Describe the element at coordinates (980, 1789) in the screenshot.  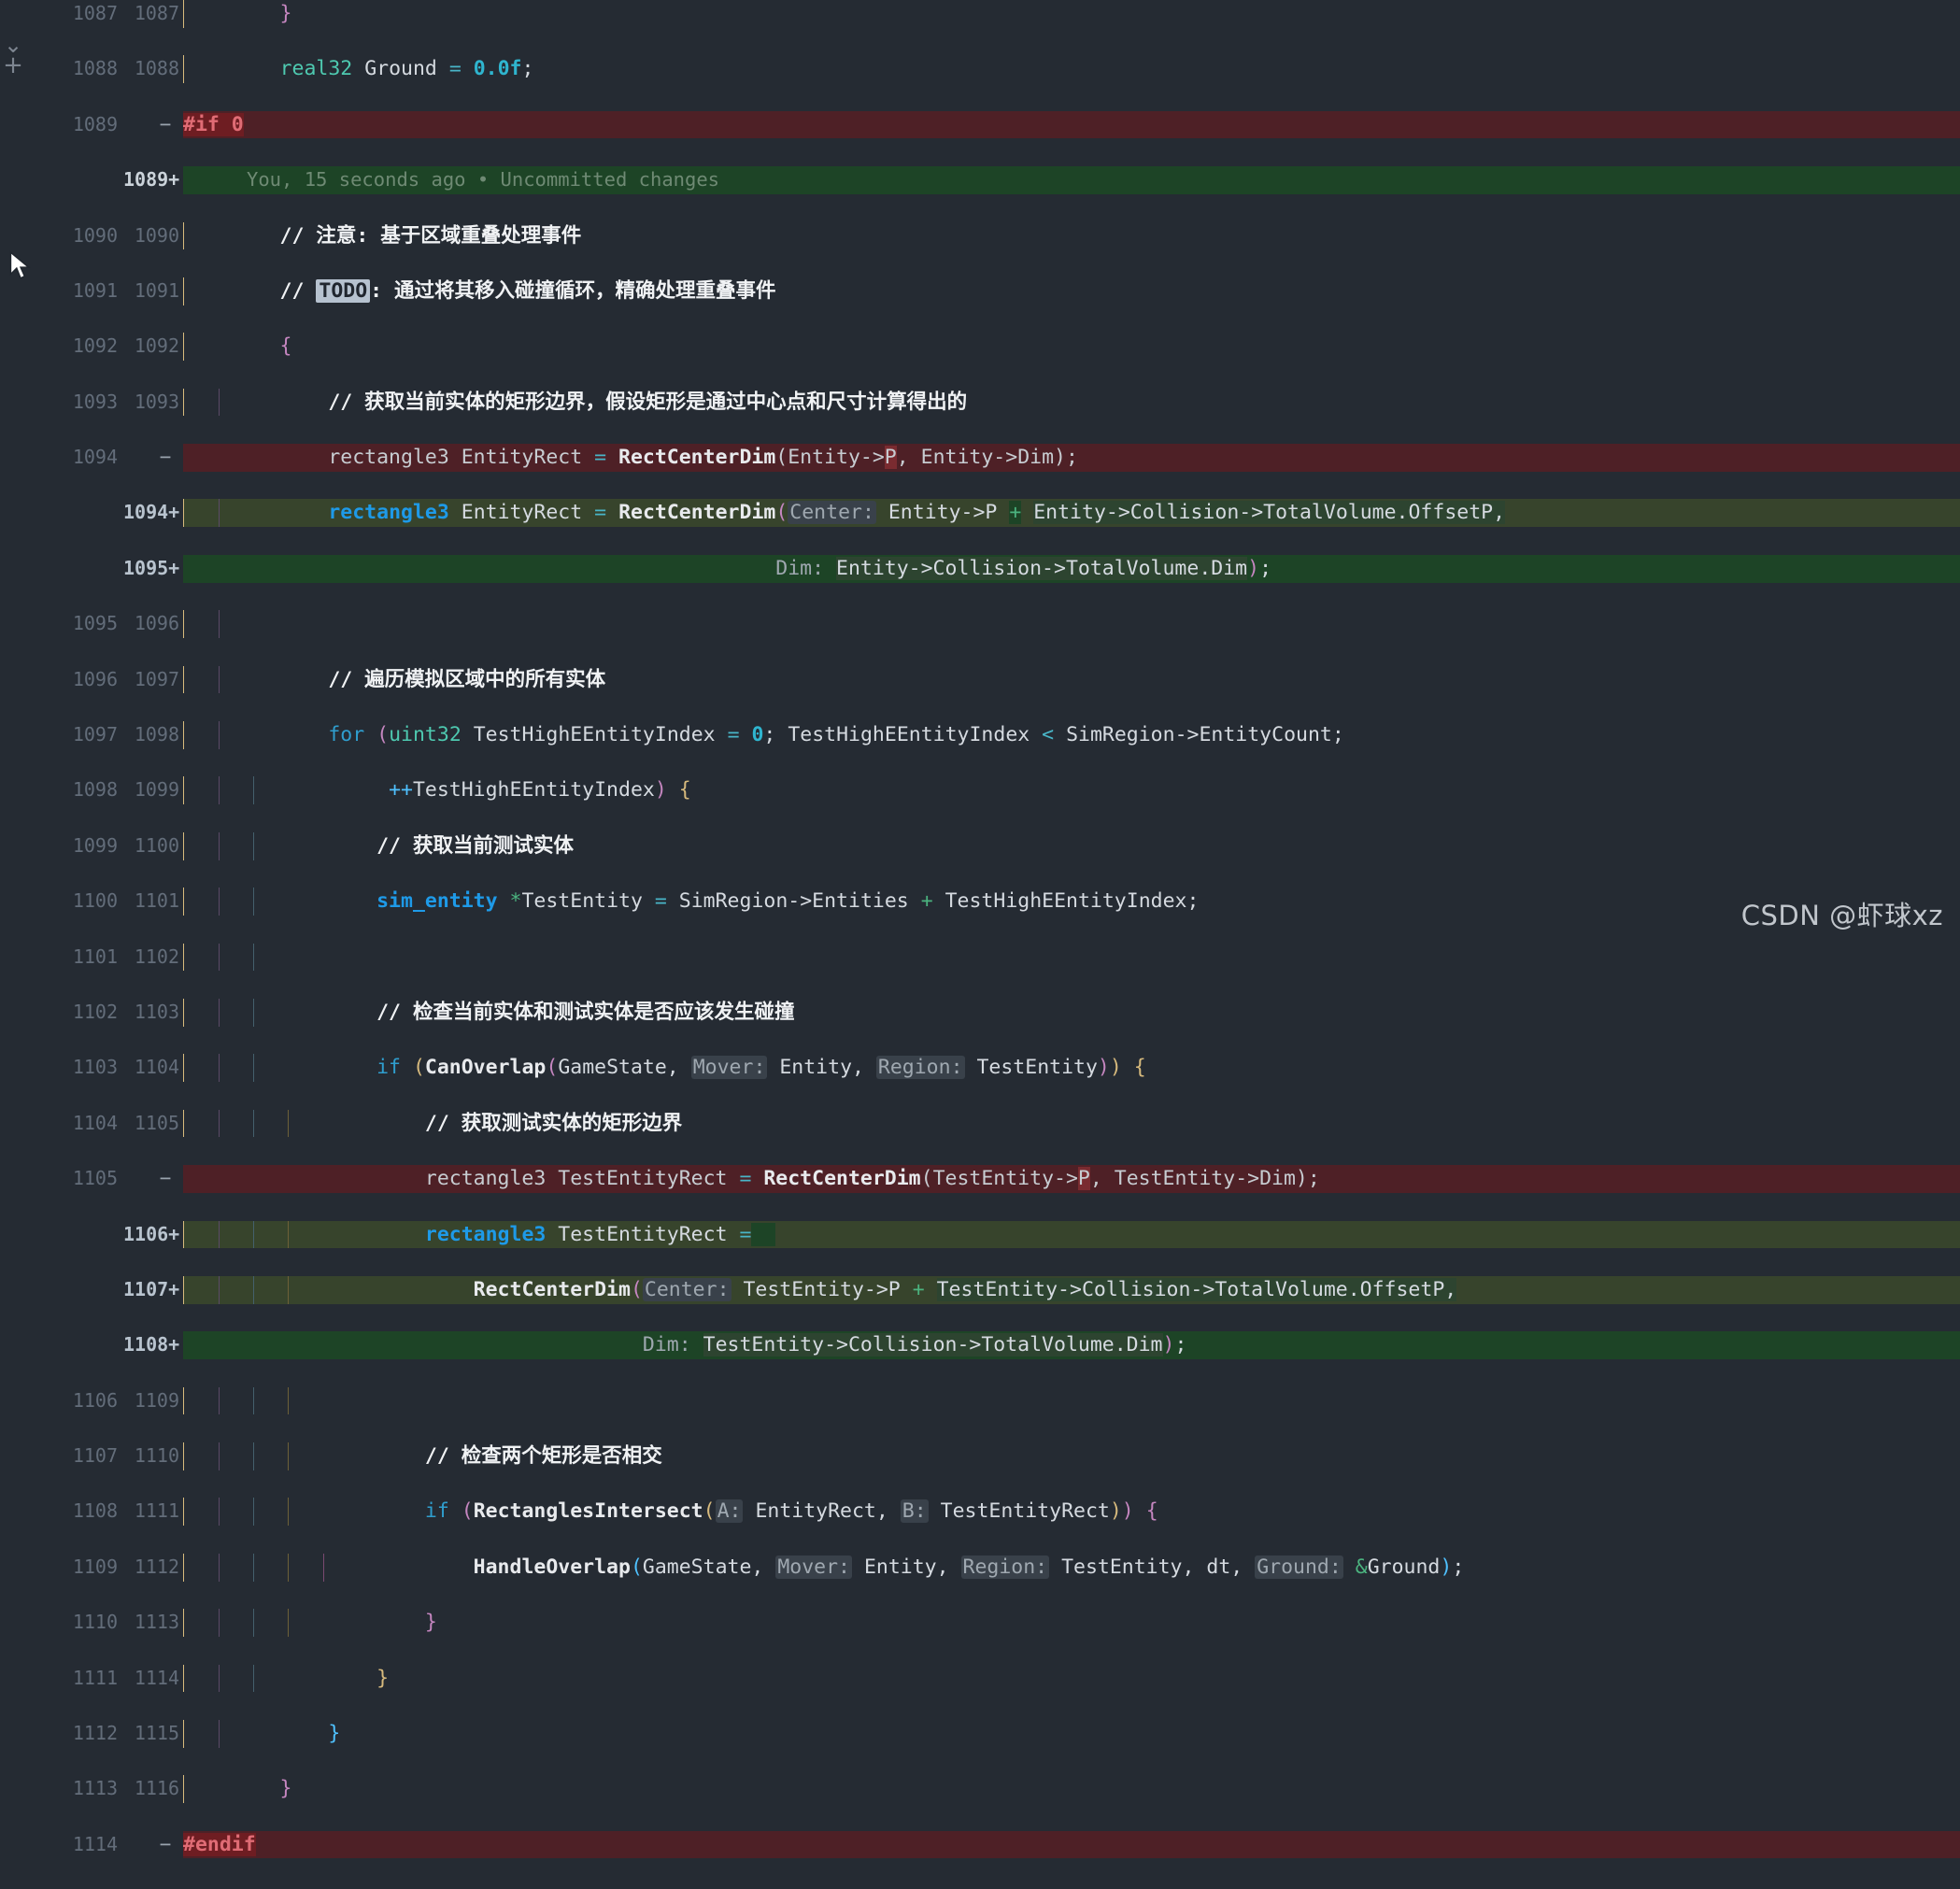
I see `table-row: 1113 1116 }` at that location.